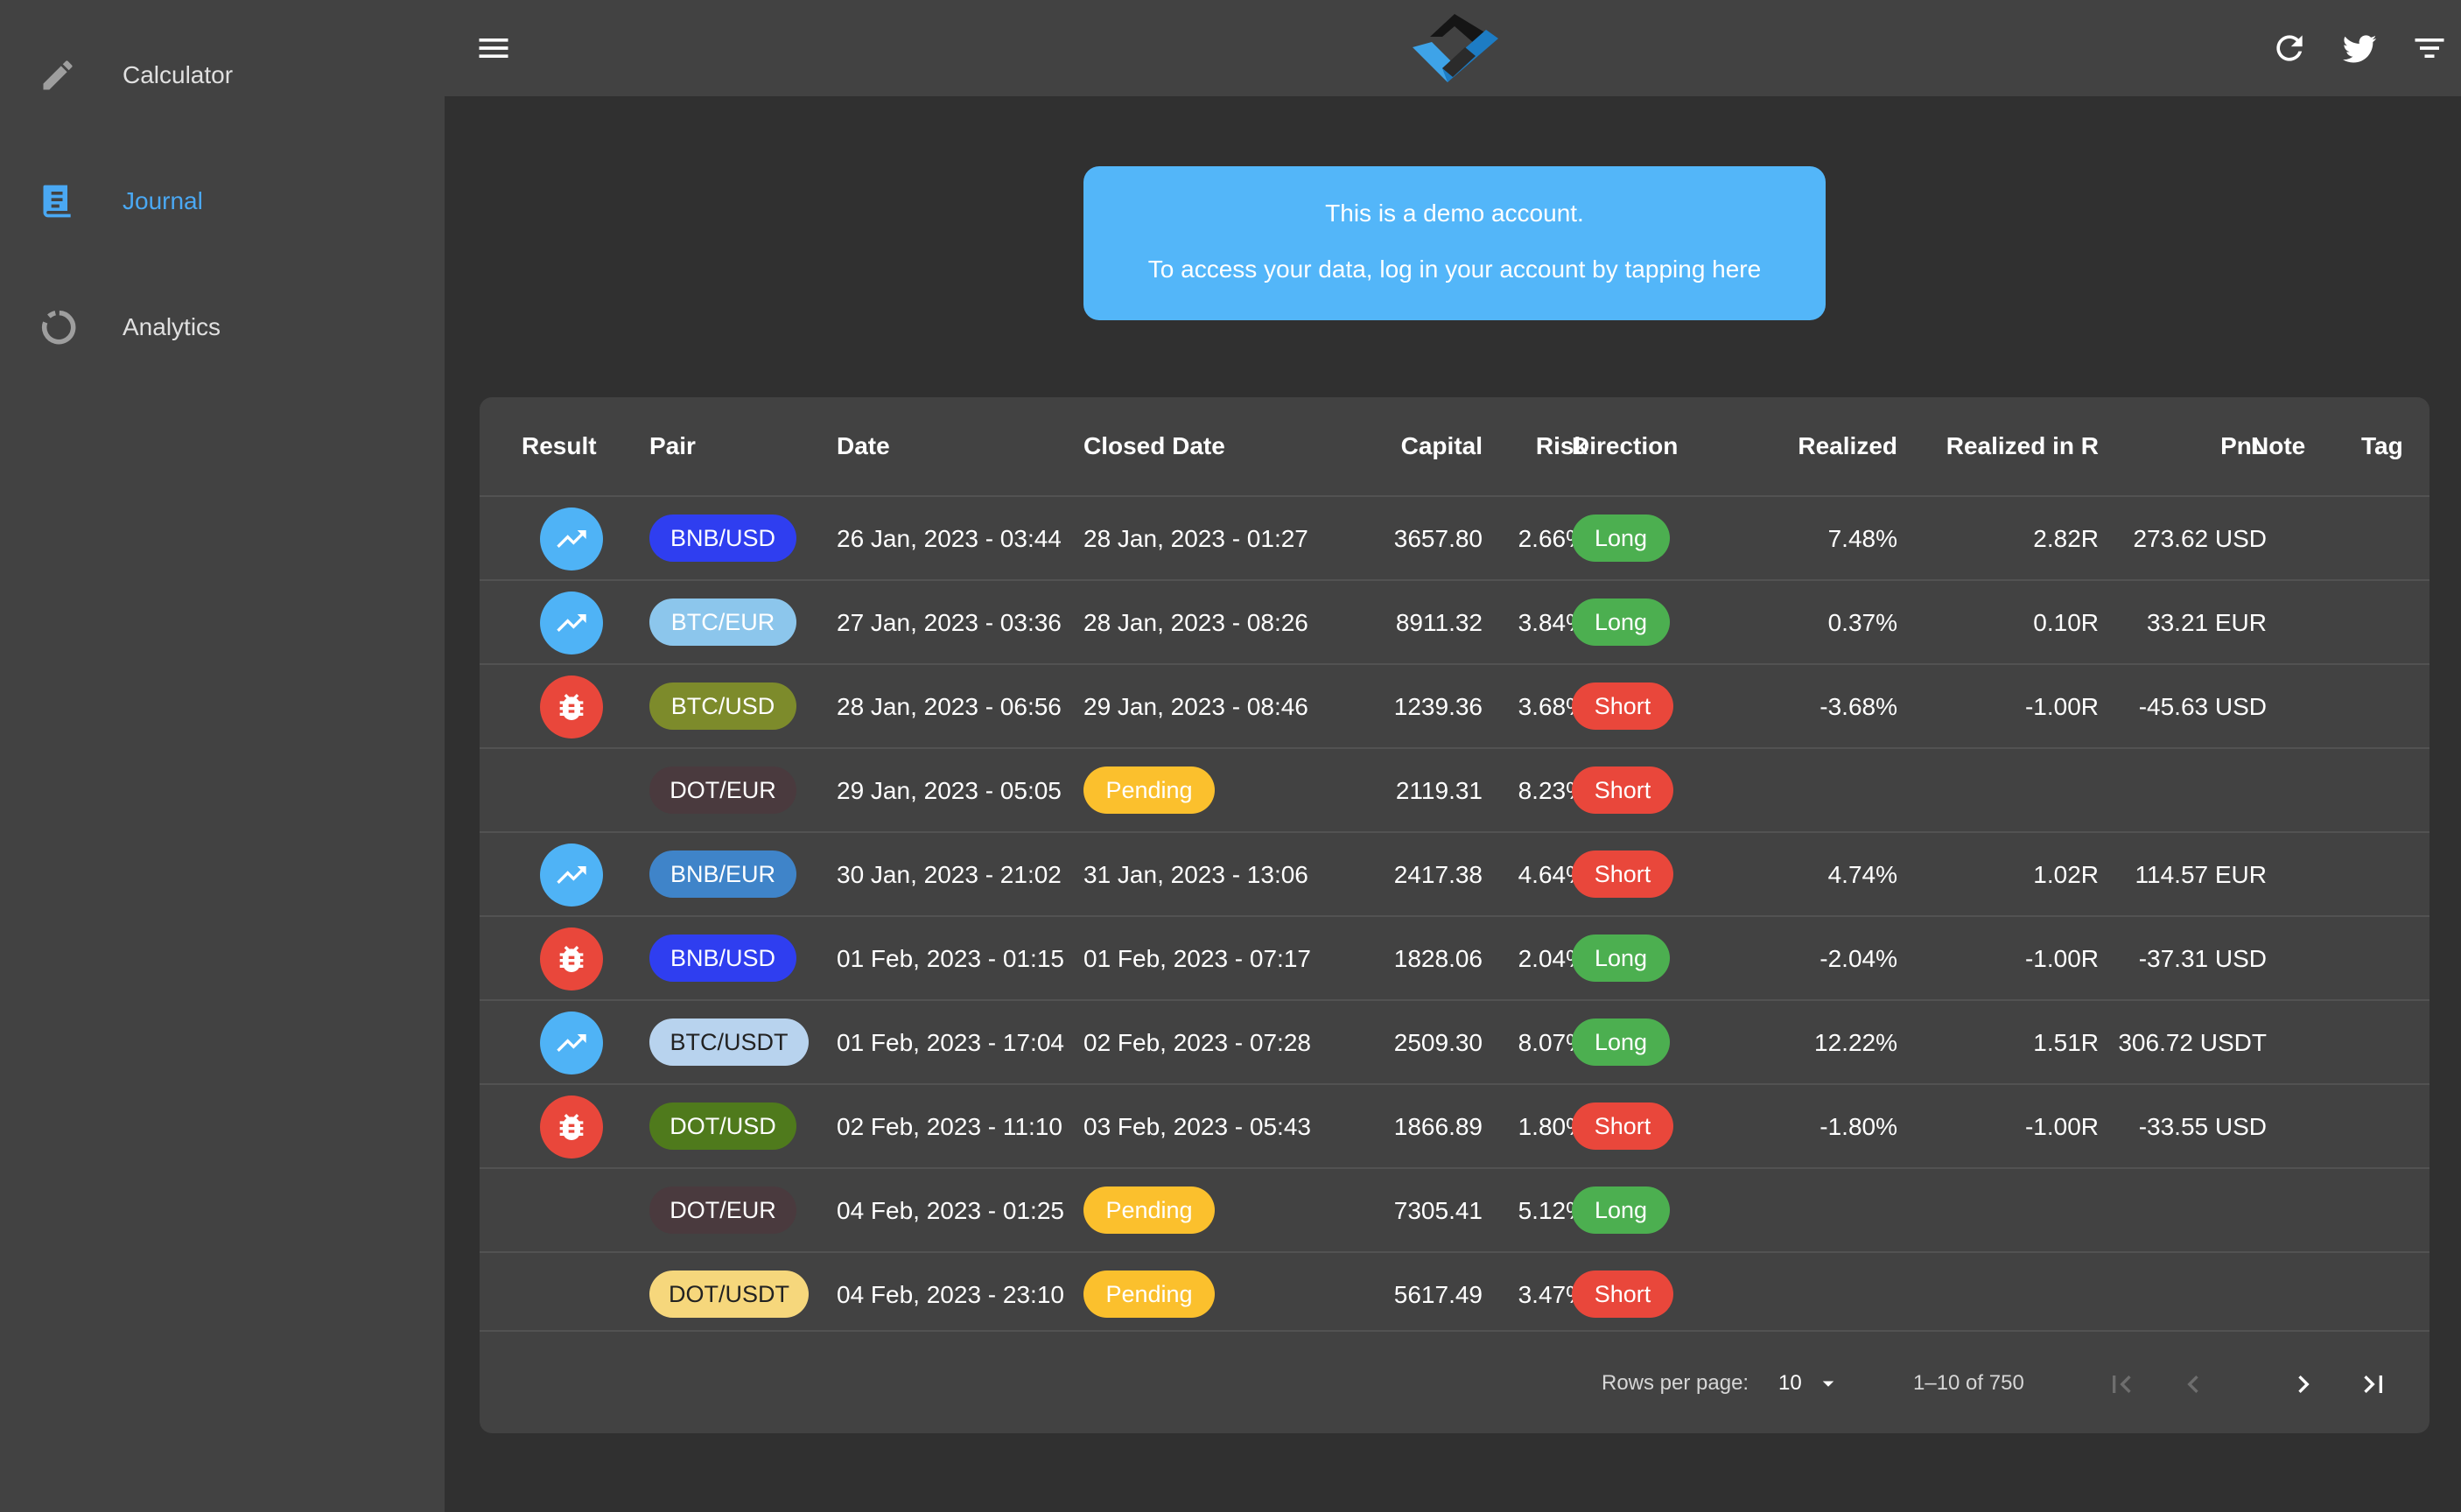 This screenshot has width=2461, height=1512. I want to click on closed-date-cell: 02 Feb, 2023 - 07:28, so click(1197, 1042).